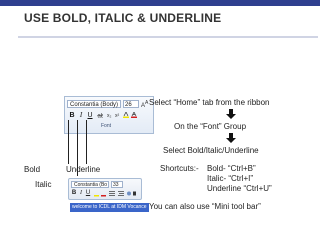 This screenshot has width=320, height=240. Describe the element at coordinates (94, 104) in the screenshot. I see `font-name-box: Constantia (Body)` at that location.